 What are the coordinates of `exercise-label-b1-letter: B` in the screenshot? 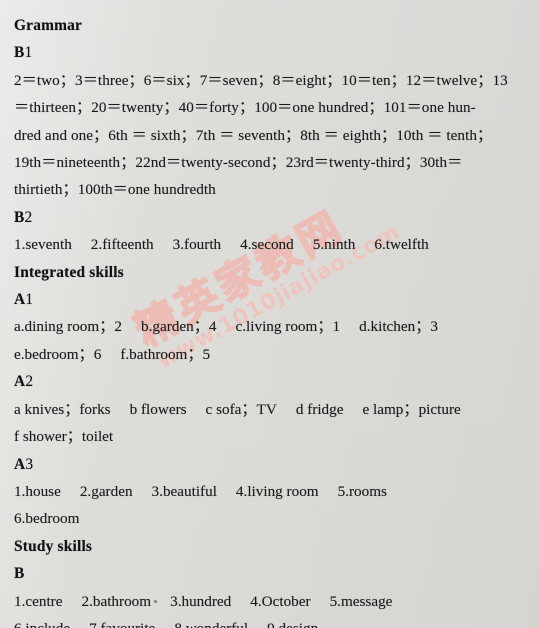 It's located at (19, 53).